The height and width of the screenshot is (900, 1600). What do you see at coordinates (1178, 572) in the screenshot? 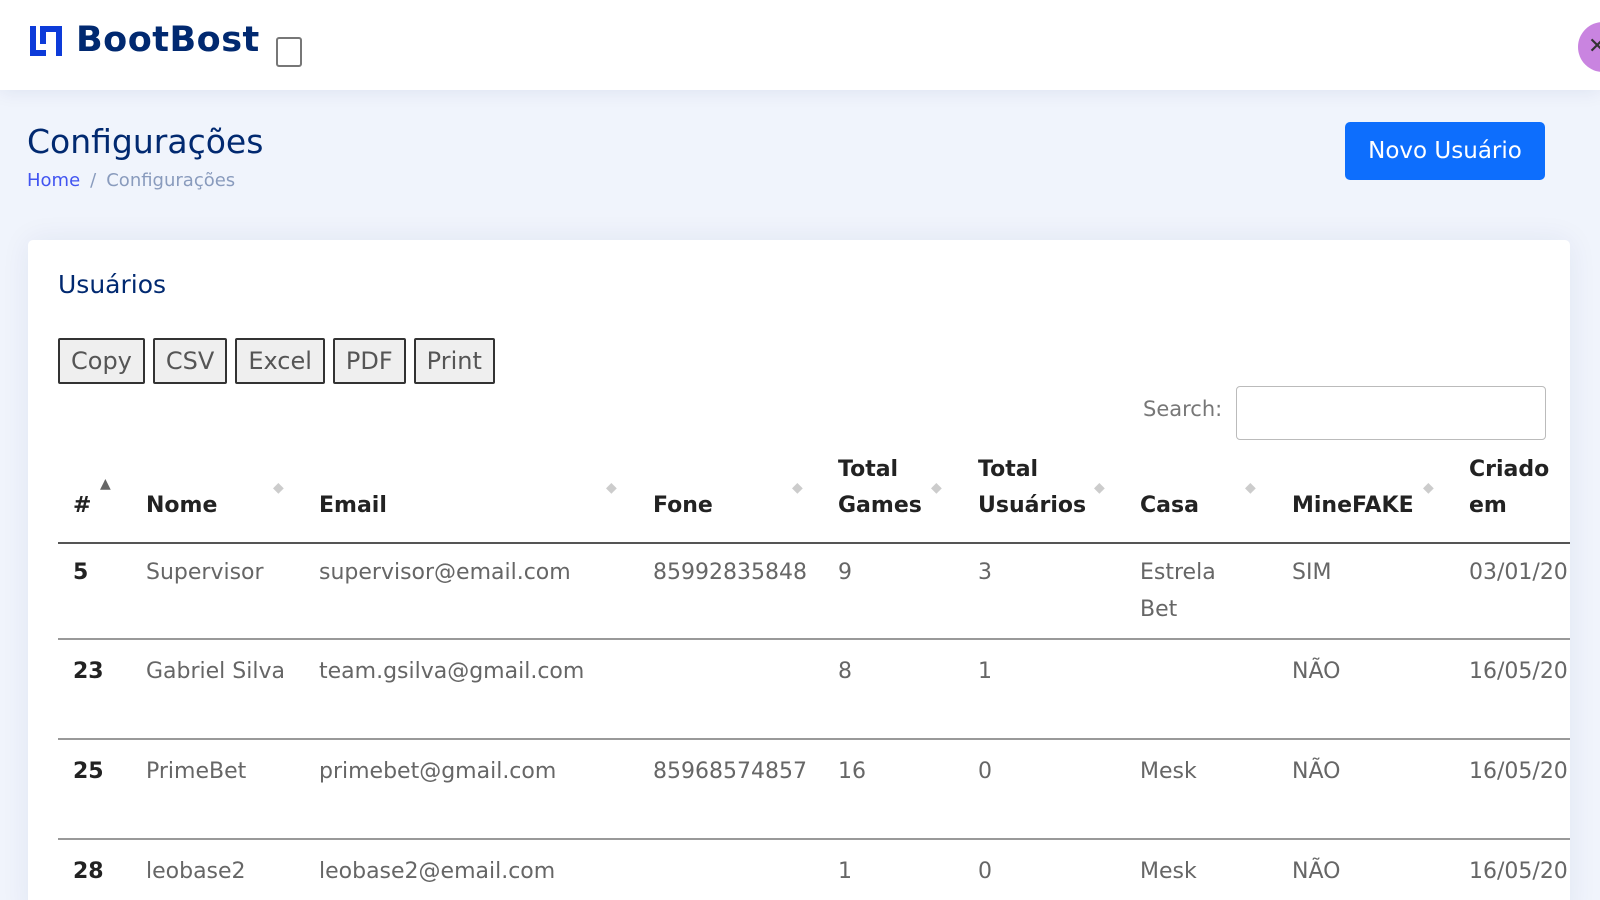
I see `cell-casa: Estrela` at bounding box center [1178, 572].